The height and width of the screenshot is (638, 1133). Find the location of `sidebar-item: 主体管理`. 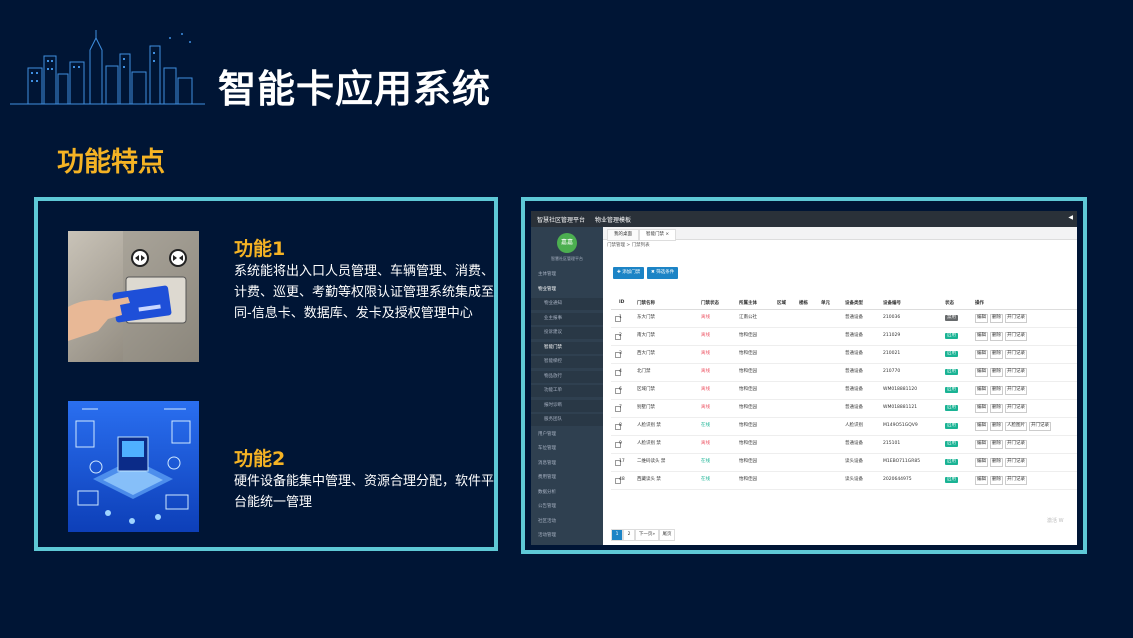

sidebar-item: 主体管理 is located at coordinates (567, 275).